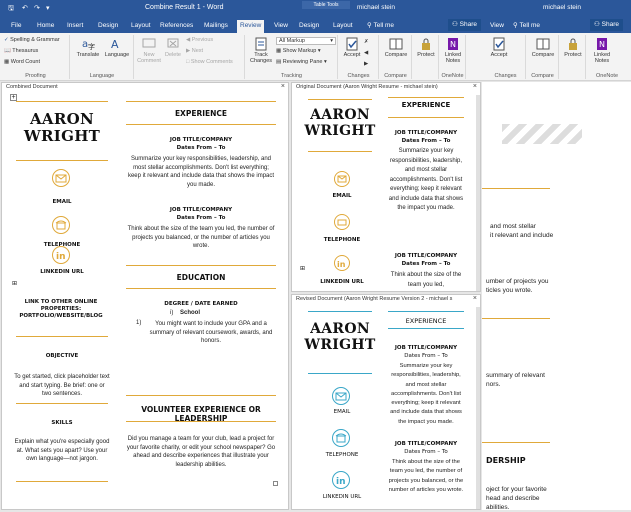 This screenshot has width=631, height=512. Describe the element at coordinates (32, 87) in the screenshot. I see `combined-pane-title: Combined Document` at that location.